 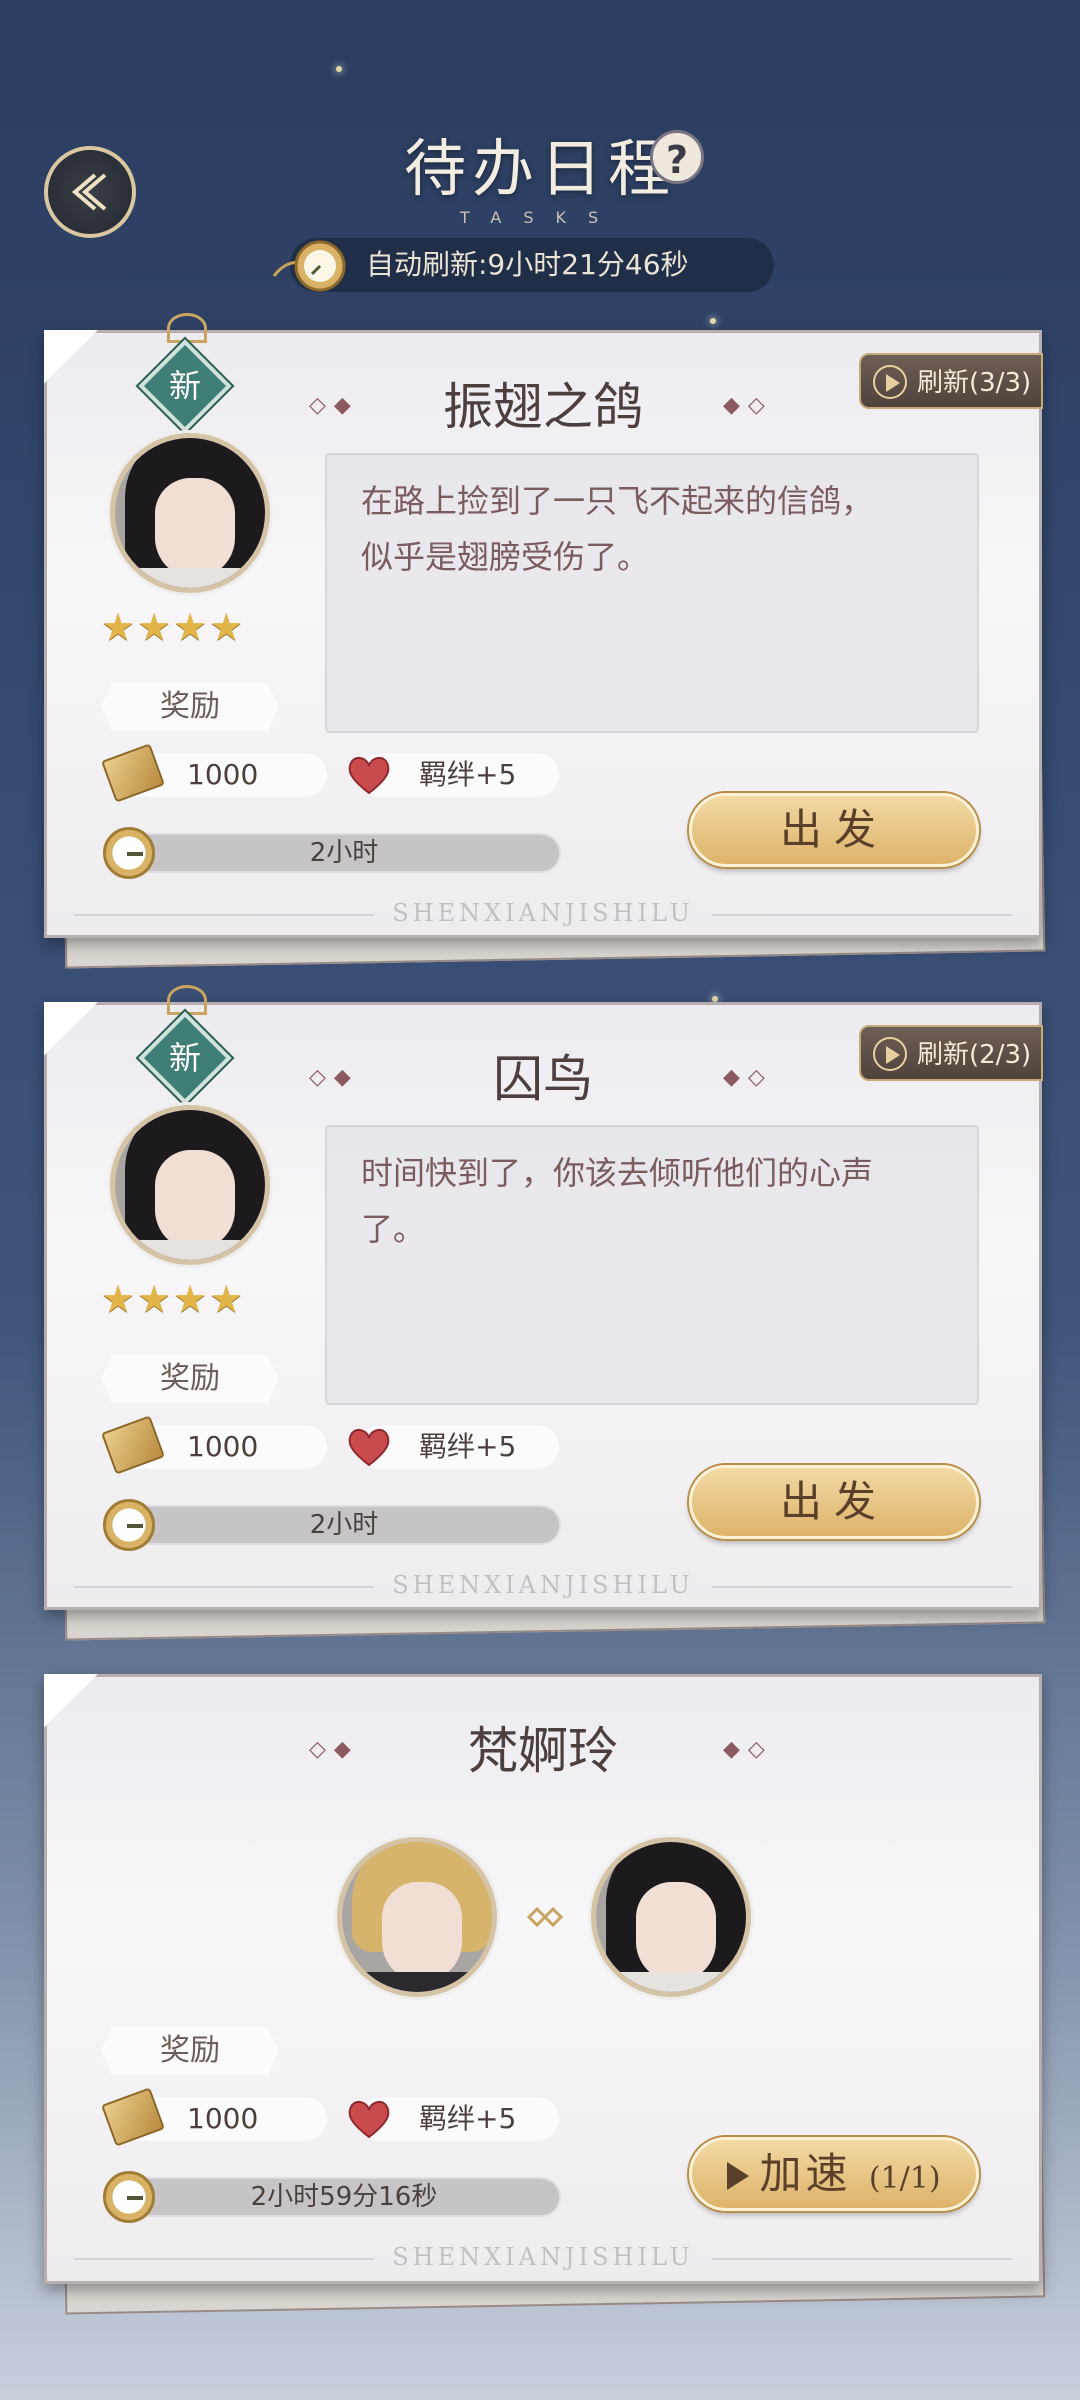 I want to click on task-description: 在路上捡到了一只飞不起来的信鸽， 似乎是翅膀受伤了。, so click(x=617, y=529).